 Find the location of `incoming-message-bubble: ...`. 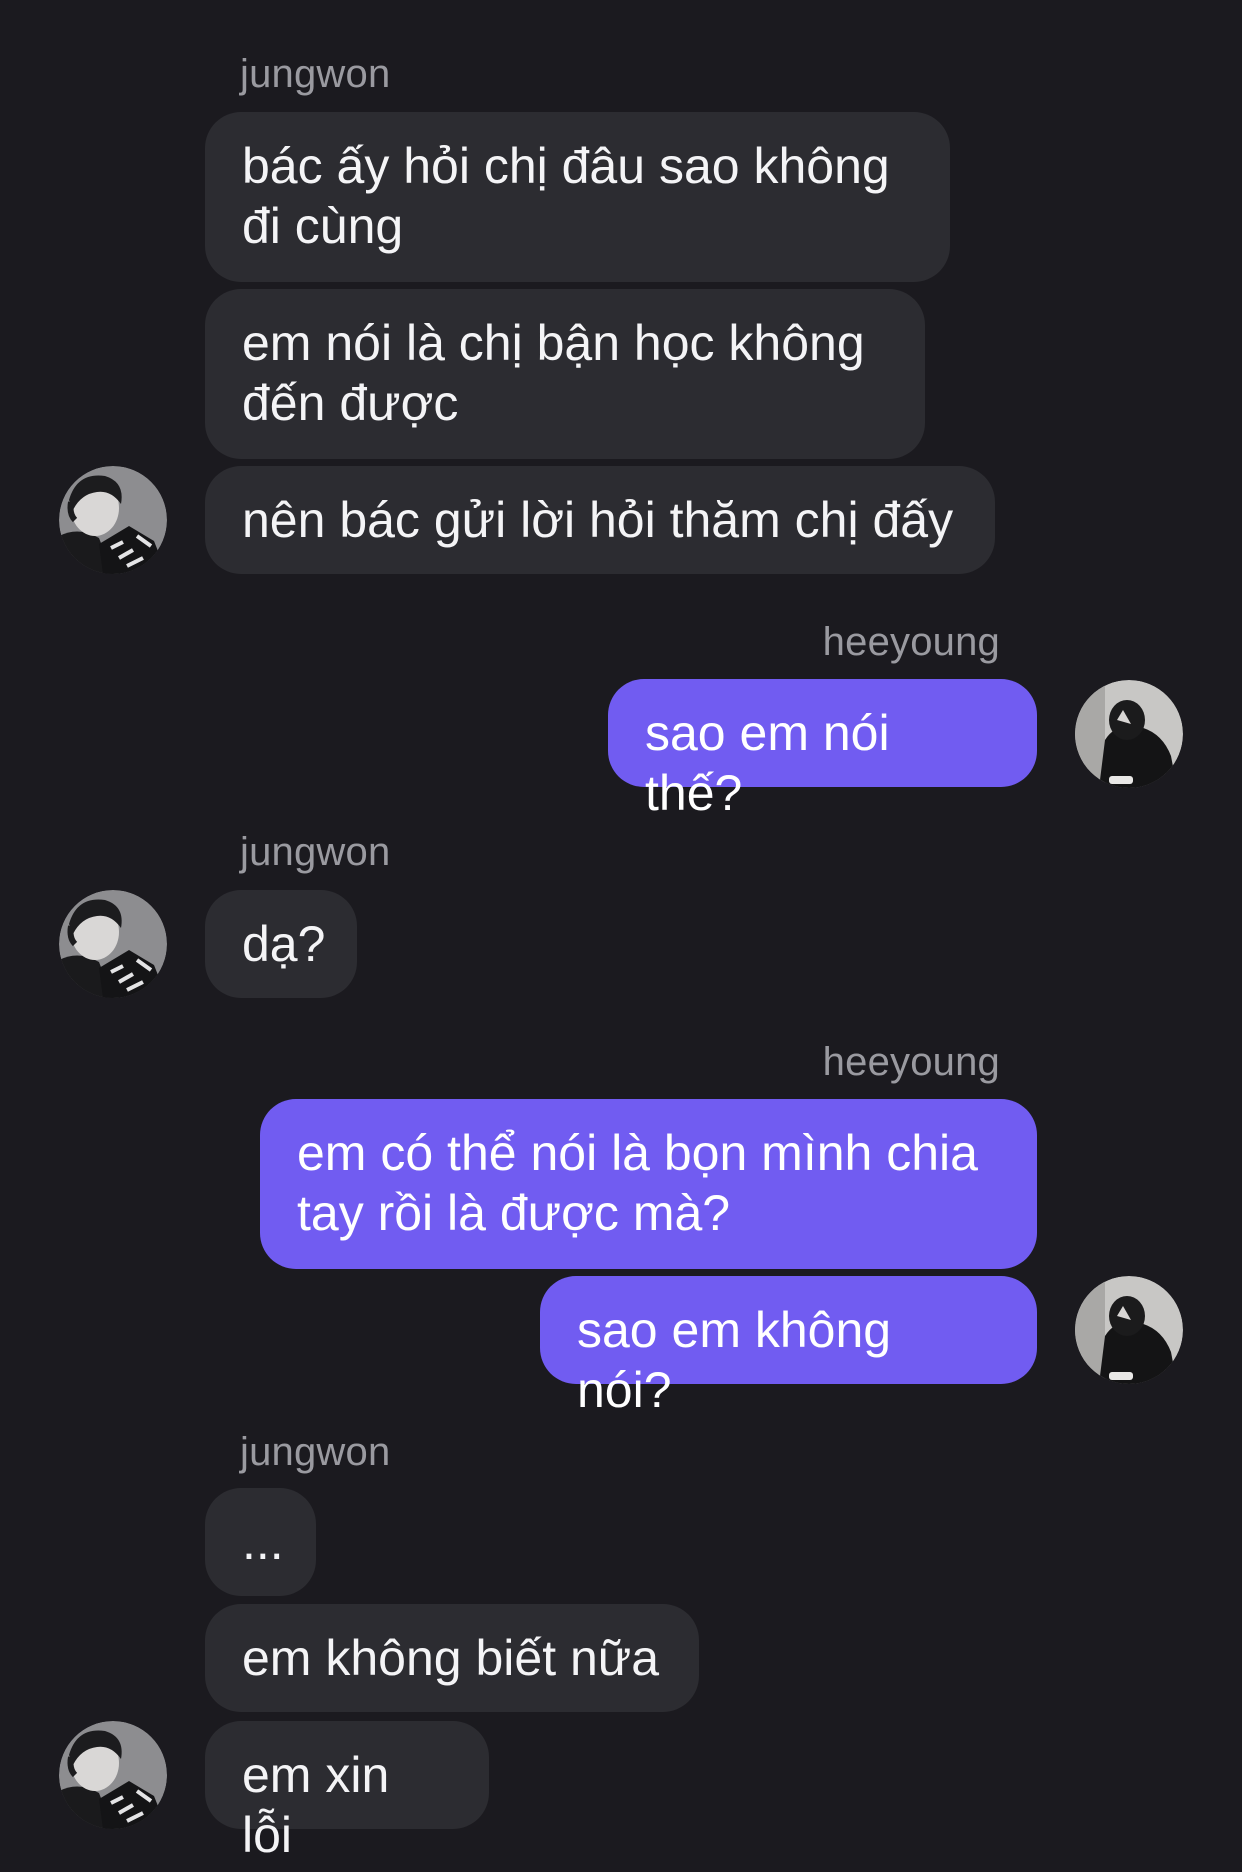

incoming-message-bubble: ... is located at coordinates (260, 1542).